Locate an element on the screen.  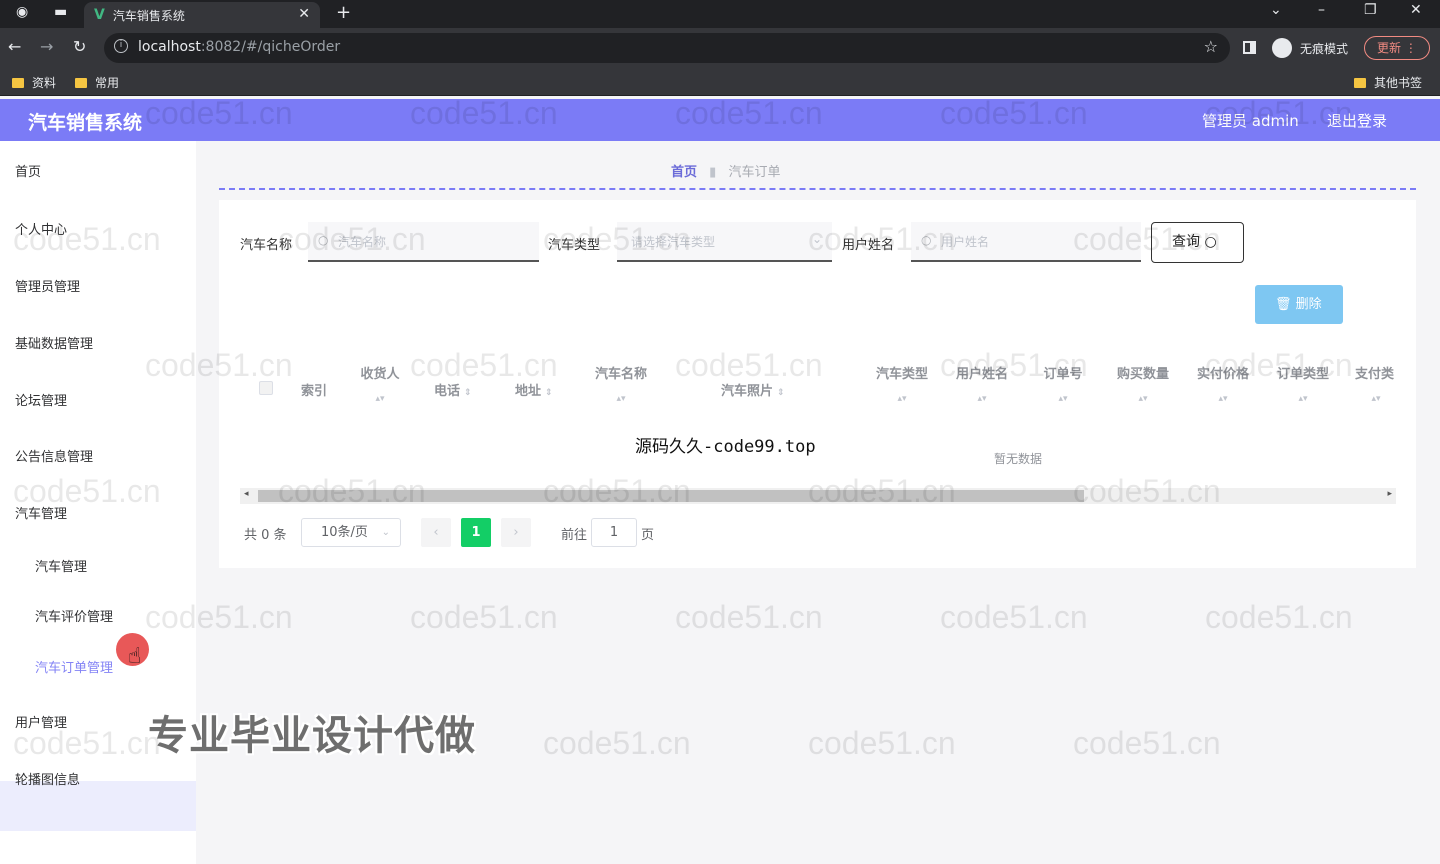
restore-icon: ❐ is located at coordinates (1370, 10).